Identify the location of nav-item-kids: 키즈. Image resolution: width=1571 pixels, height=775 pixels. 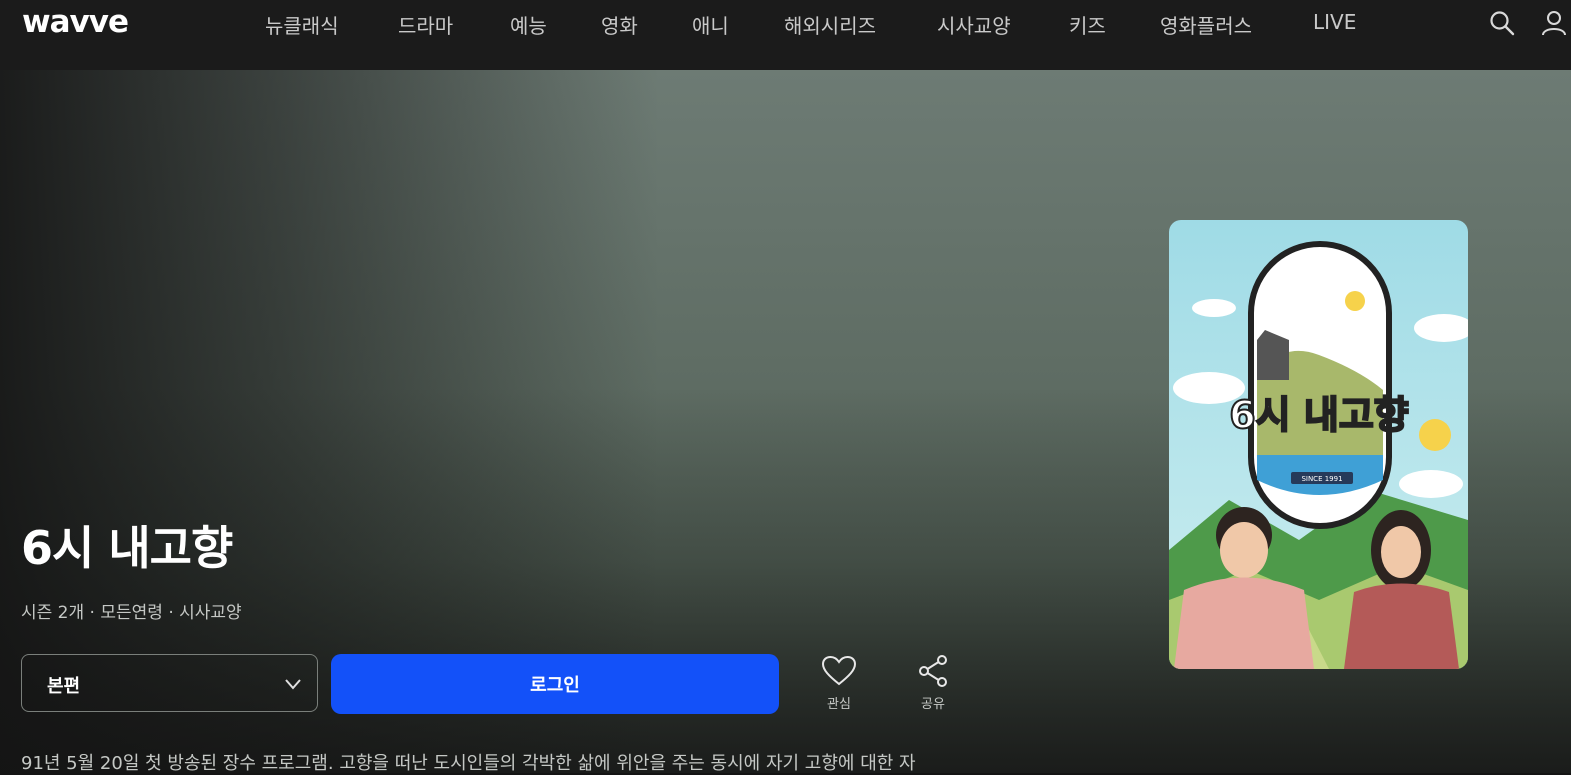
(1087, 24).